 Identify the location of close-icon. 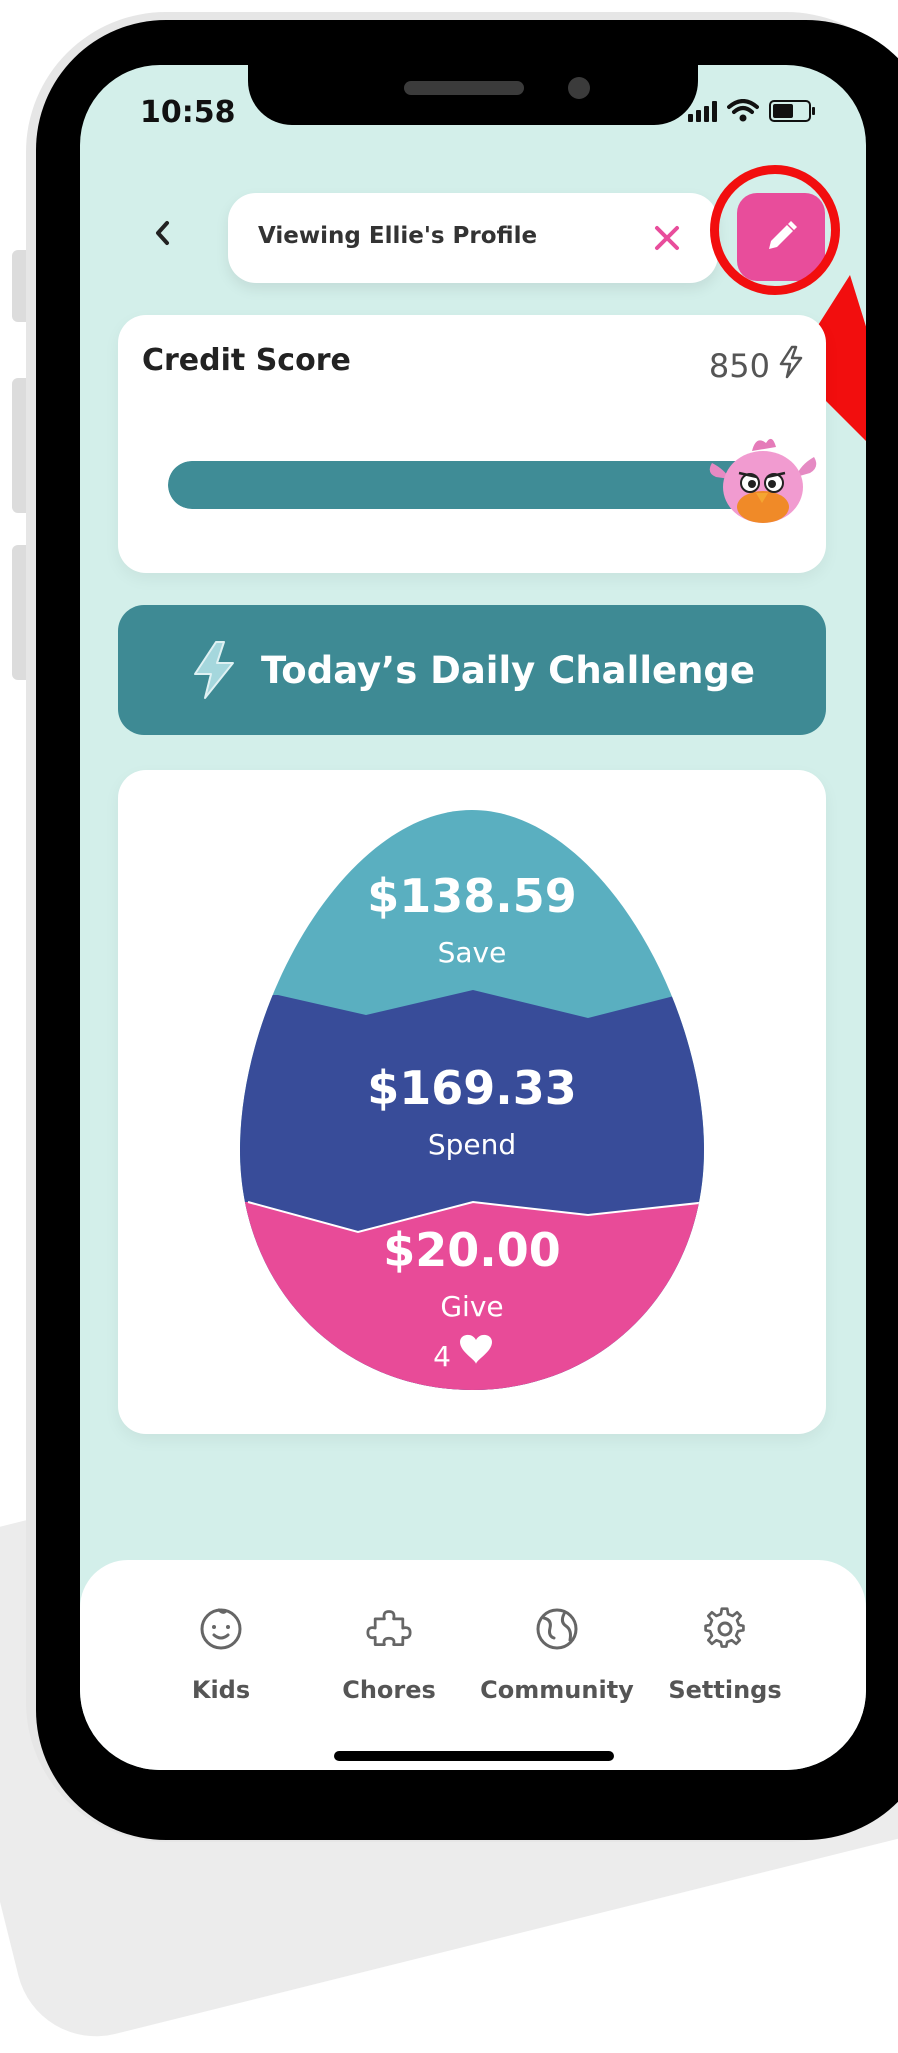
(667, 238).